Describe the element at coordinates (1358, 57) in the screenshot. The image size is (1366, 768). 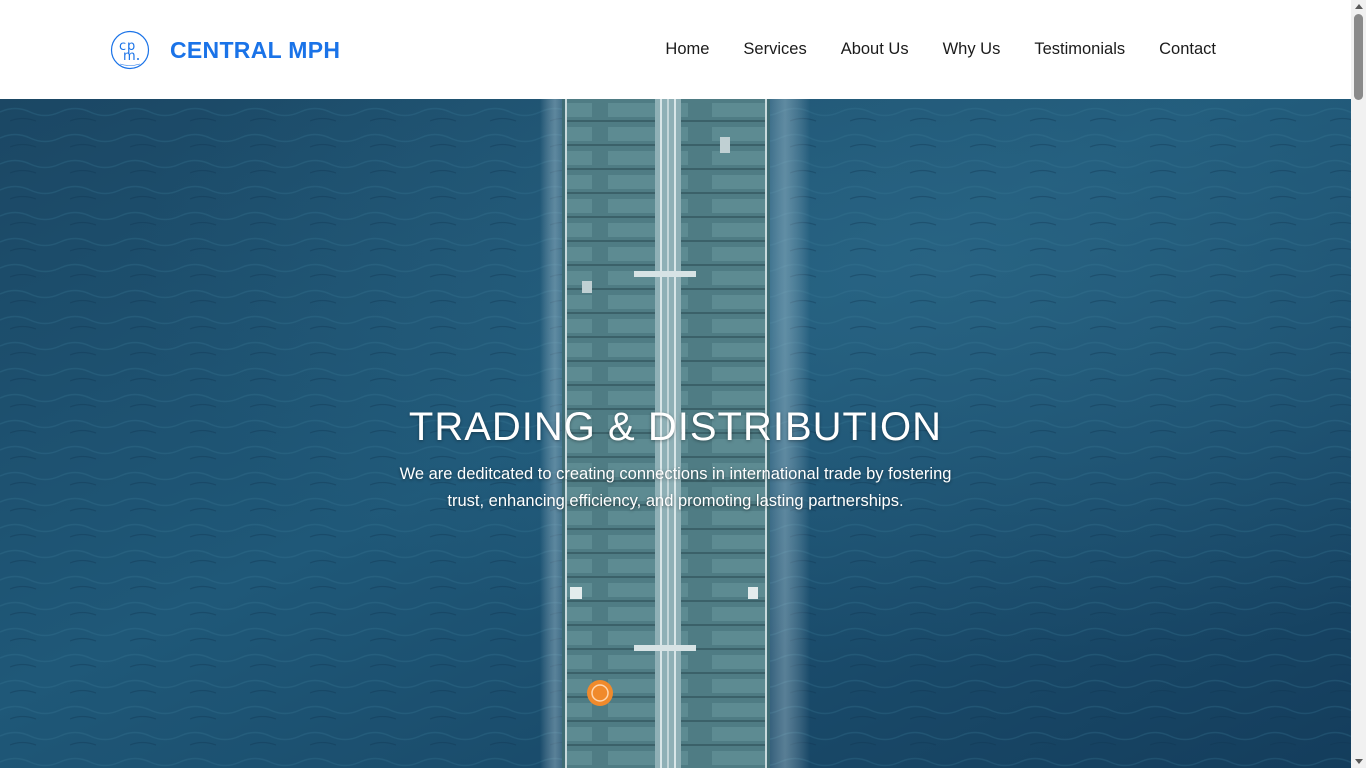
I see `scrollbar-thumb` at that location.